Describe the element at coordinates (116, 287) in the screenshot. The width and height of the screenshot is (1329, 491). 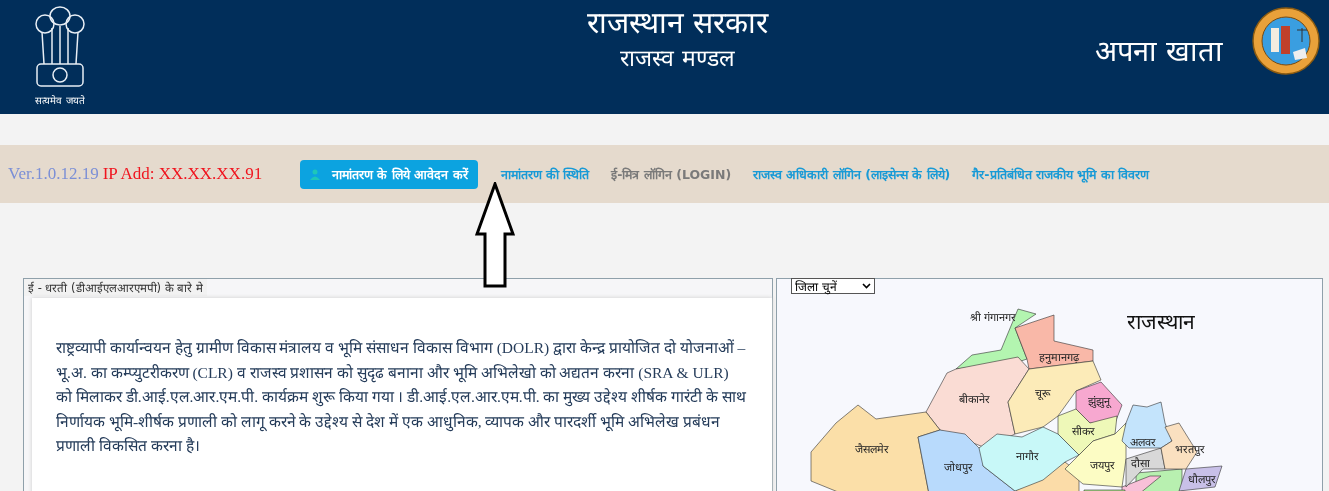
I see `panel-title: ई - धरती (डीआईएलआरएमपी) के बारे मे` at that location.